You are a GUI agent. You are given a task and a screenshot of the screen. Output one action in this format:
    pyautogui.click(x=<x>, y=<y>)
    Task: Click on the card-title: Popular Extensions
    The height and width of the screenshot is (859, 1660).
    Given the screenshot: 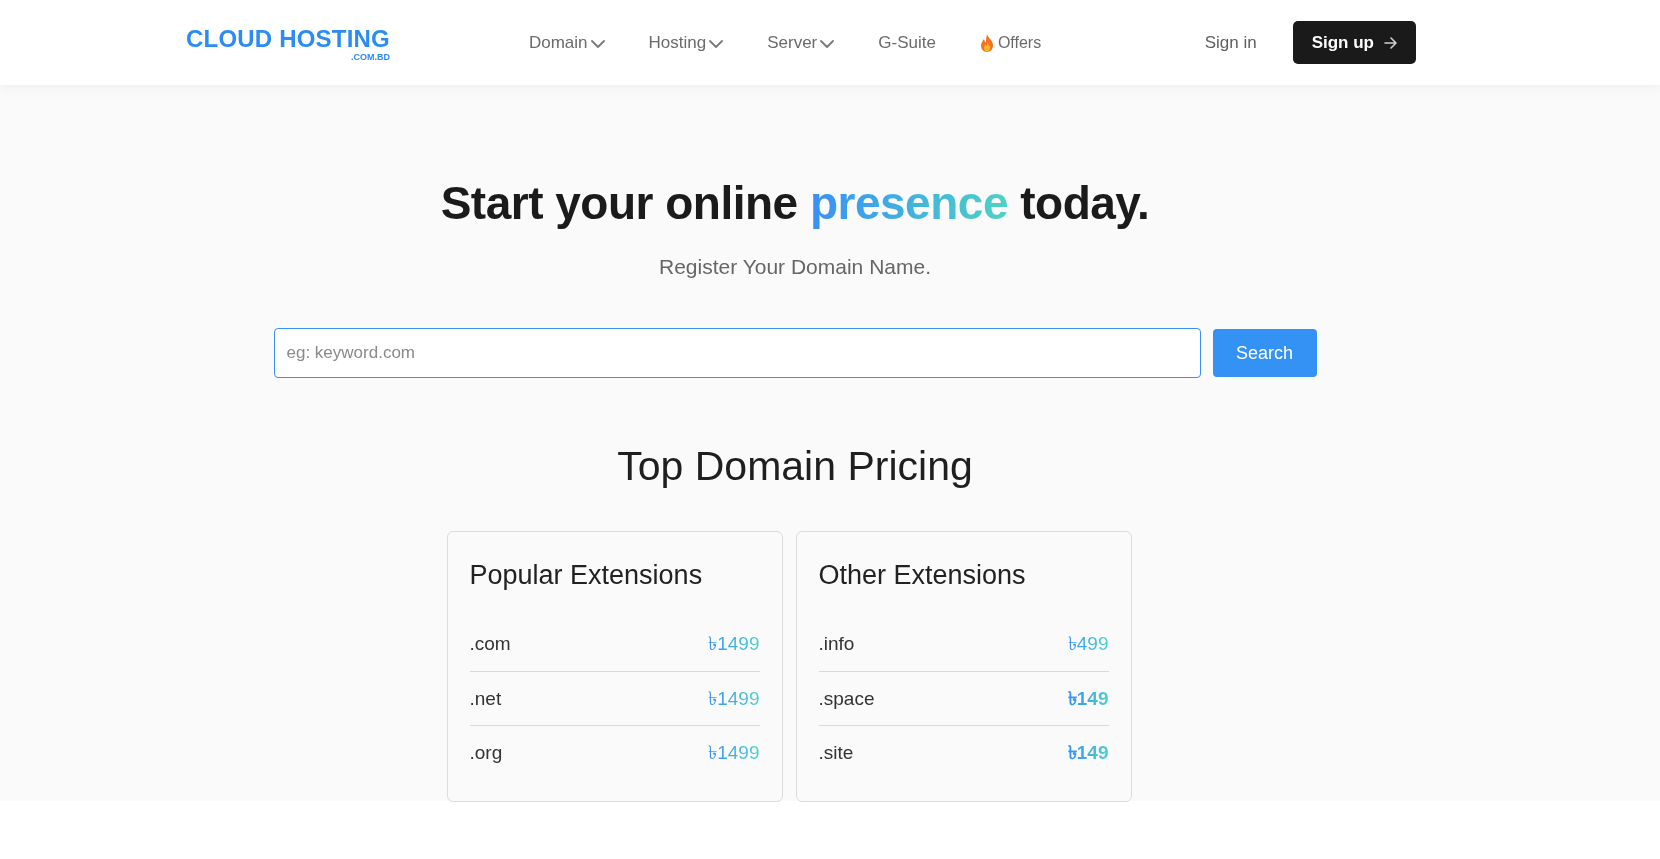 What is the action you would take?
    pyautogui.click(x=586, y=575)
    